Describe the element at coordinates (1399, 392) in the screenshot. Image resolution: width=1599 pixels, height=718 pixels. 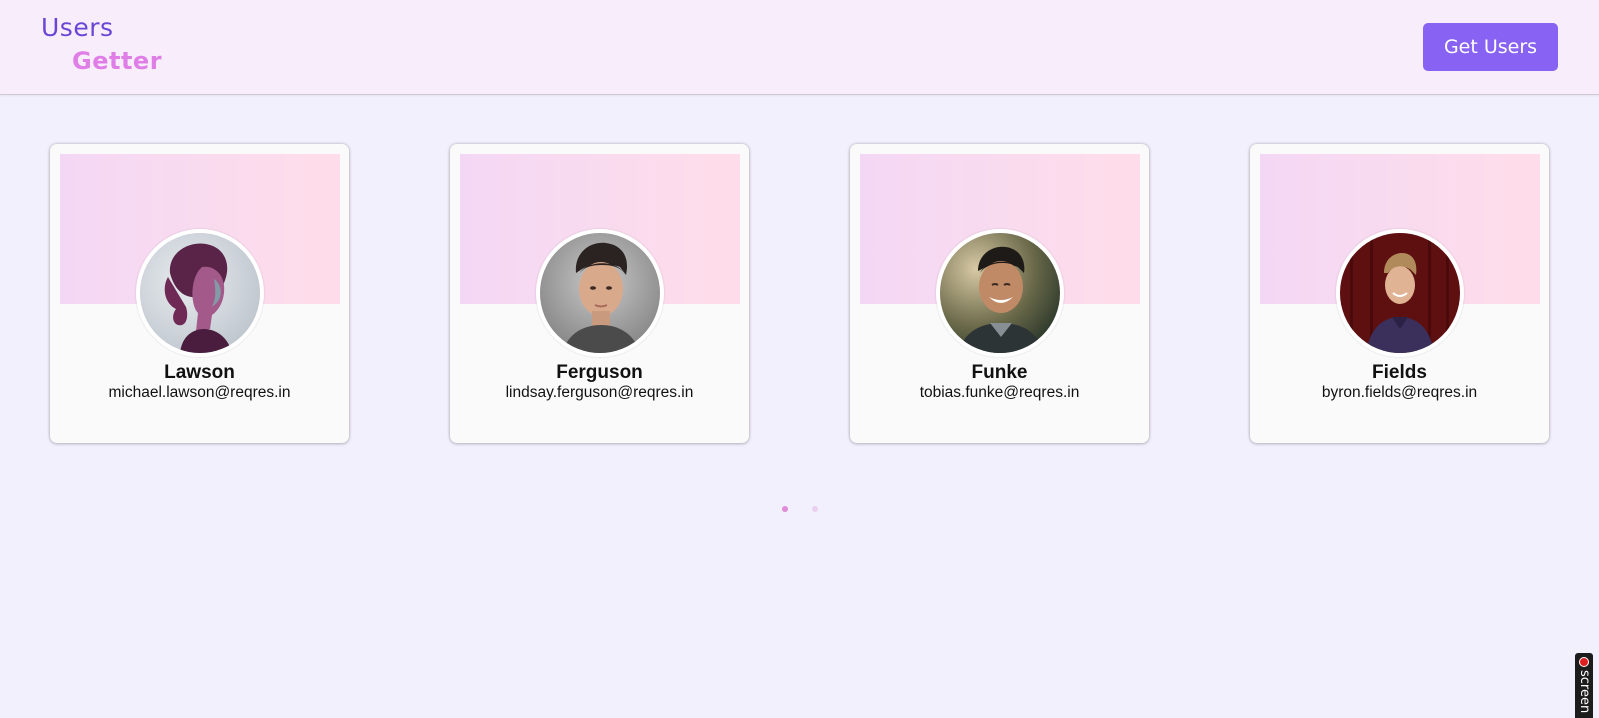
I see `user-email: byron.fields@reqres.in` at that location.